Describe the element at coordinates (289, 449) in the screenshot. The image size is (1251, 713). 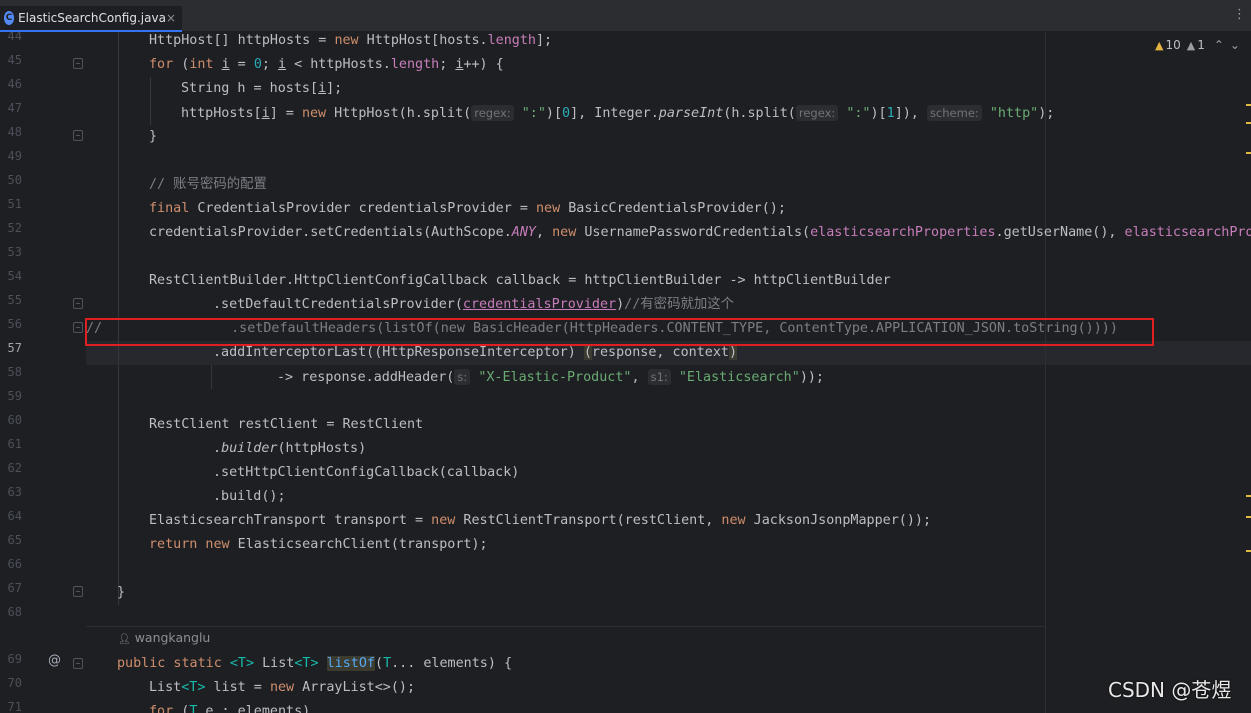
I see `code-line: .builder(httpHosts)` at that location.